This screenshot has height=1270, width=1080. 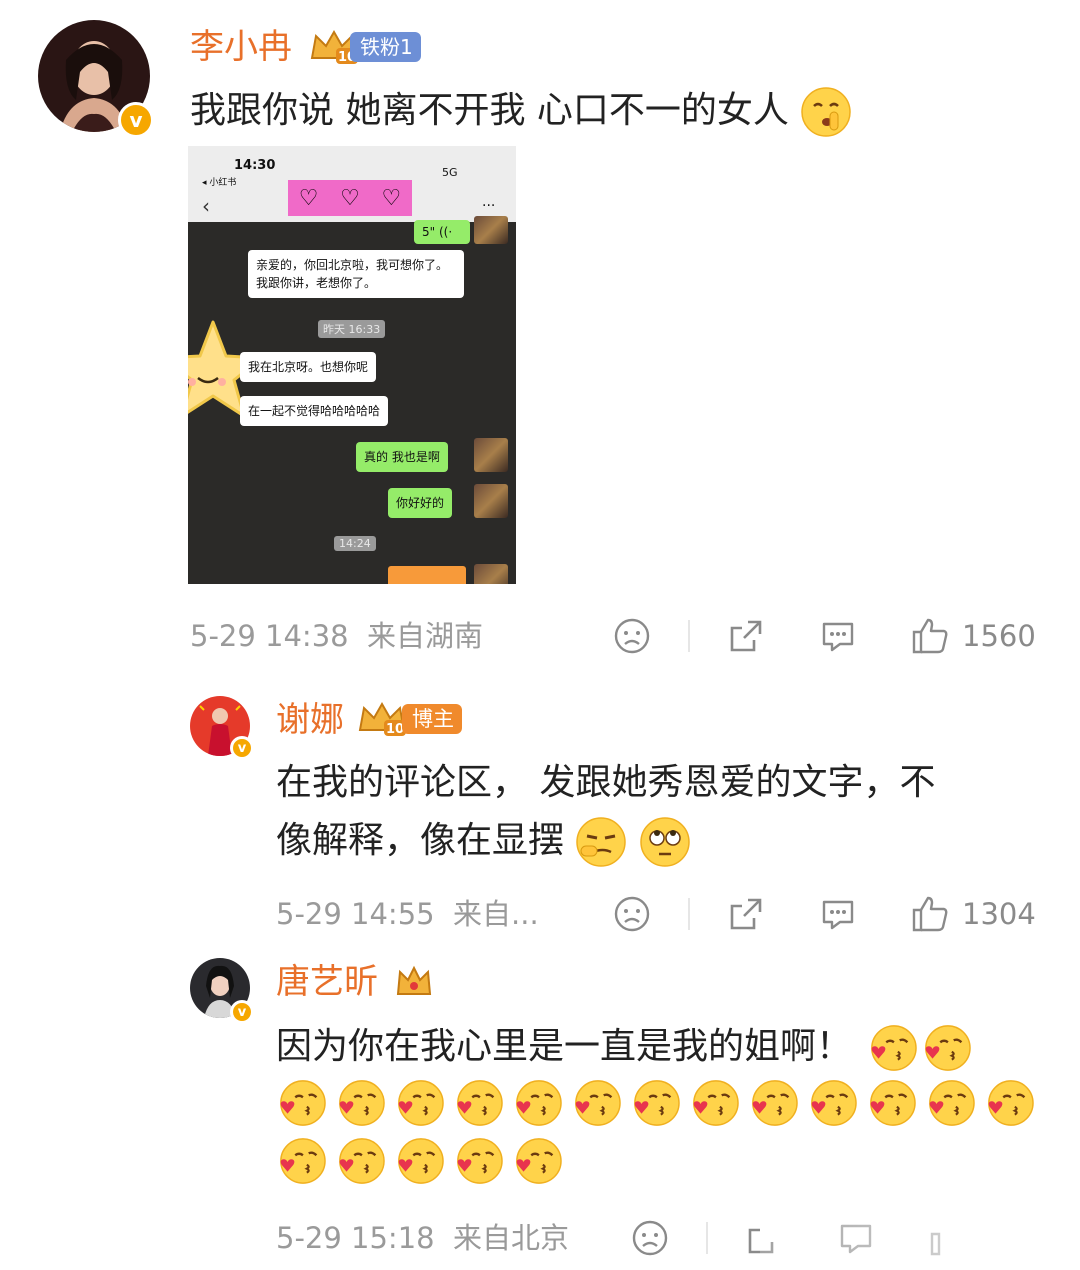 What do you see at coordinates (432, 719) in the screenshot?
I see `blogger-badge: 博主` at bounding box center [432, 719].